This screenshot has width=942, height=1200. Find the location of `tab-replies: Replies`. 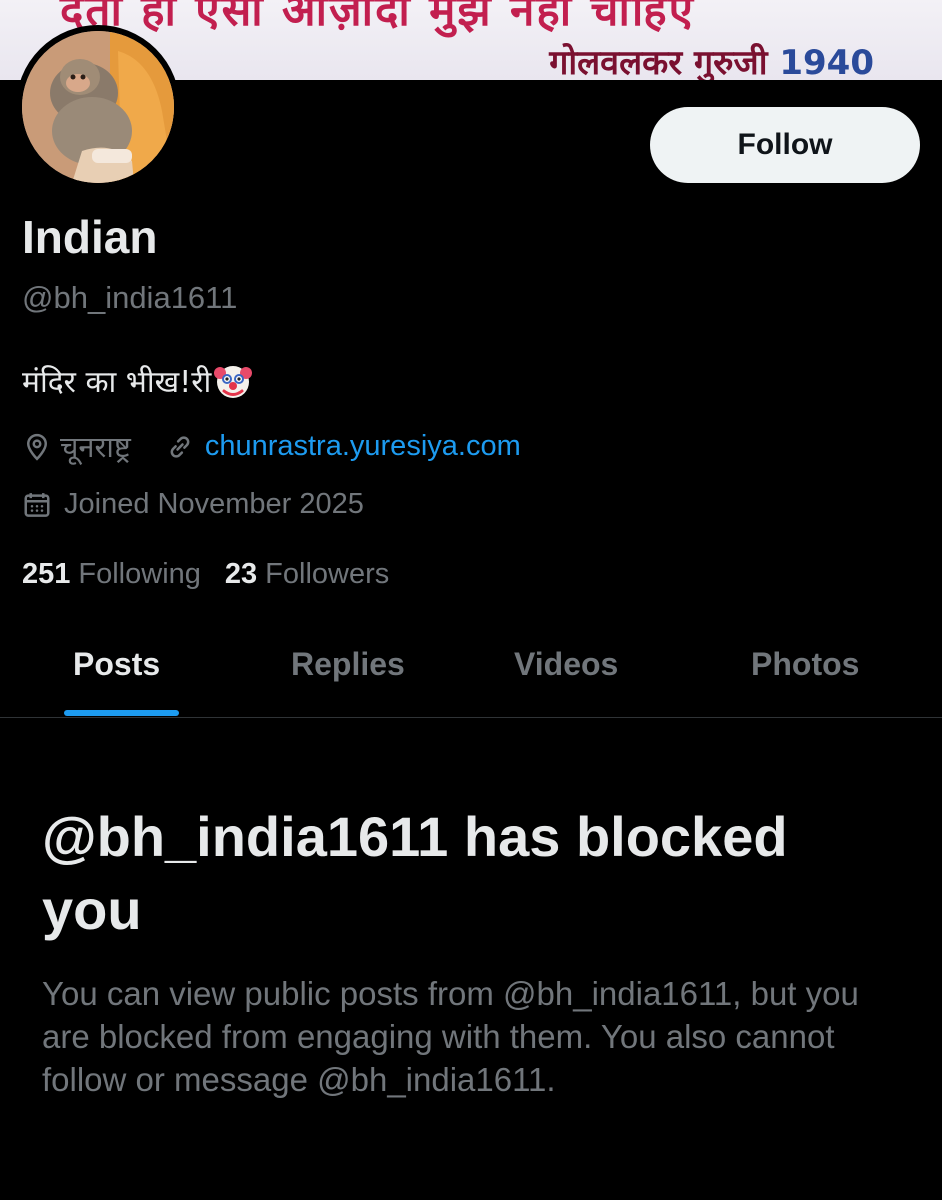

tab-replies: Replies is located at coordinates (348, 664).